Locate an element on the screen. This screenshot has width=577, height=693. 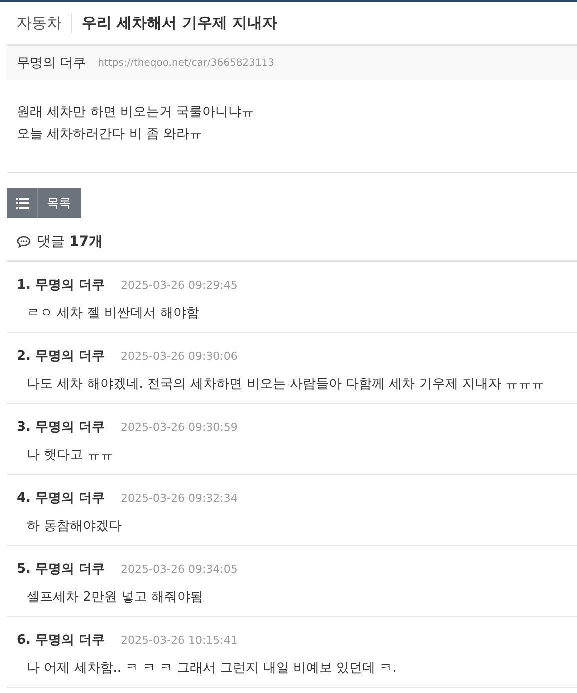
comment-author: 2. 무명의 더쿠 is located at coordinates (61, 356).